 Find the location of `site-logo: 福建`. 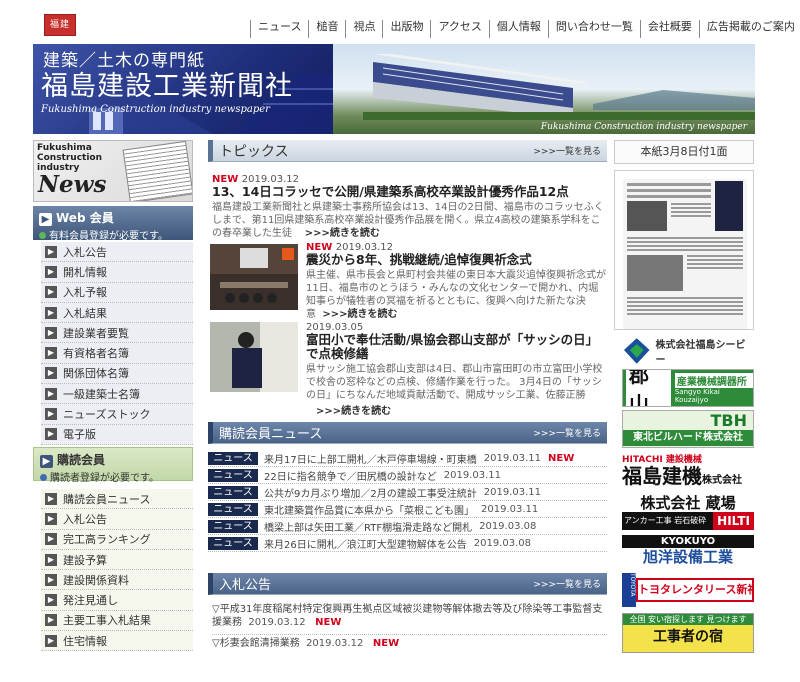

site-logo: 福建 is located at coordinates (60, 25).